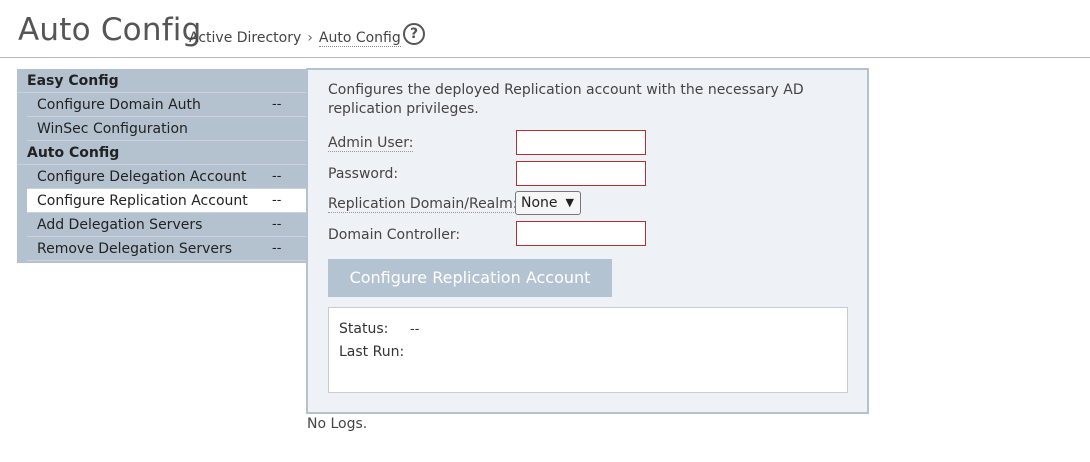 This screenshot has width=1090, height=462. Describe the element at coordinates (414, 34) in the screenshot. I see `question-circle-icon: ?` at that location.